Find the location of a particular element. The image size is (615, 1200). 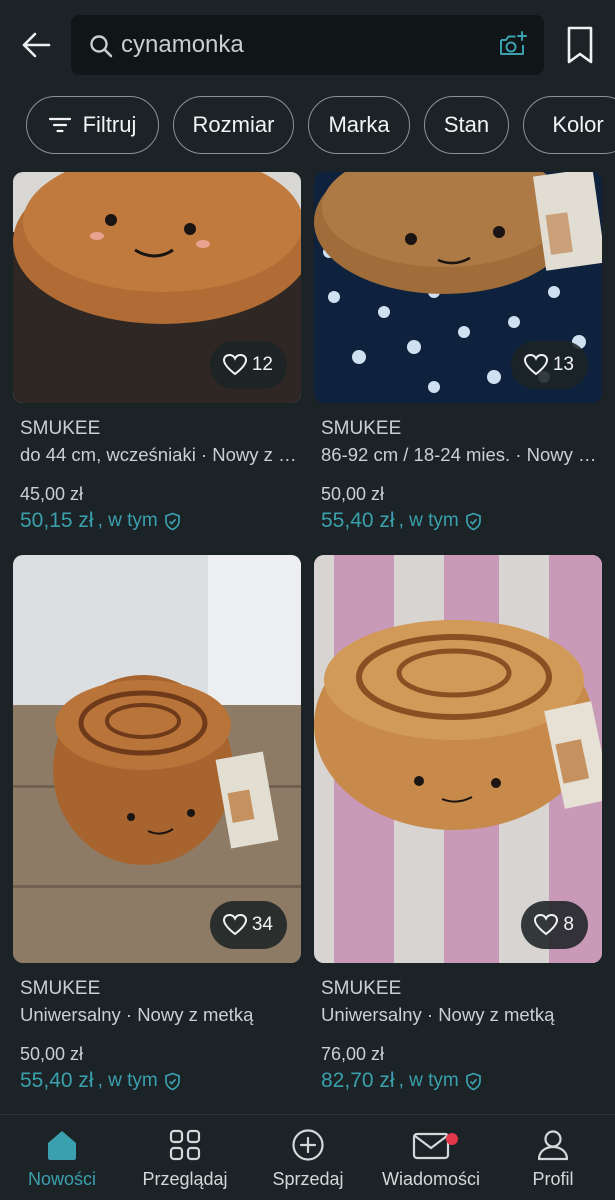

nav-item-sell: Sprzedaj is located at coordinates (308, 1157).